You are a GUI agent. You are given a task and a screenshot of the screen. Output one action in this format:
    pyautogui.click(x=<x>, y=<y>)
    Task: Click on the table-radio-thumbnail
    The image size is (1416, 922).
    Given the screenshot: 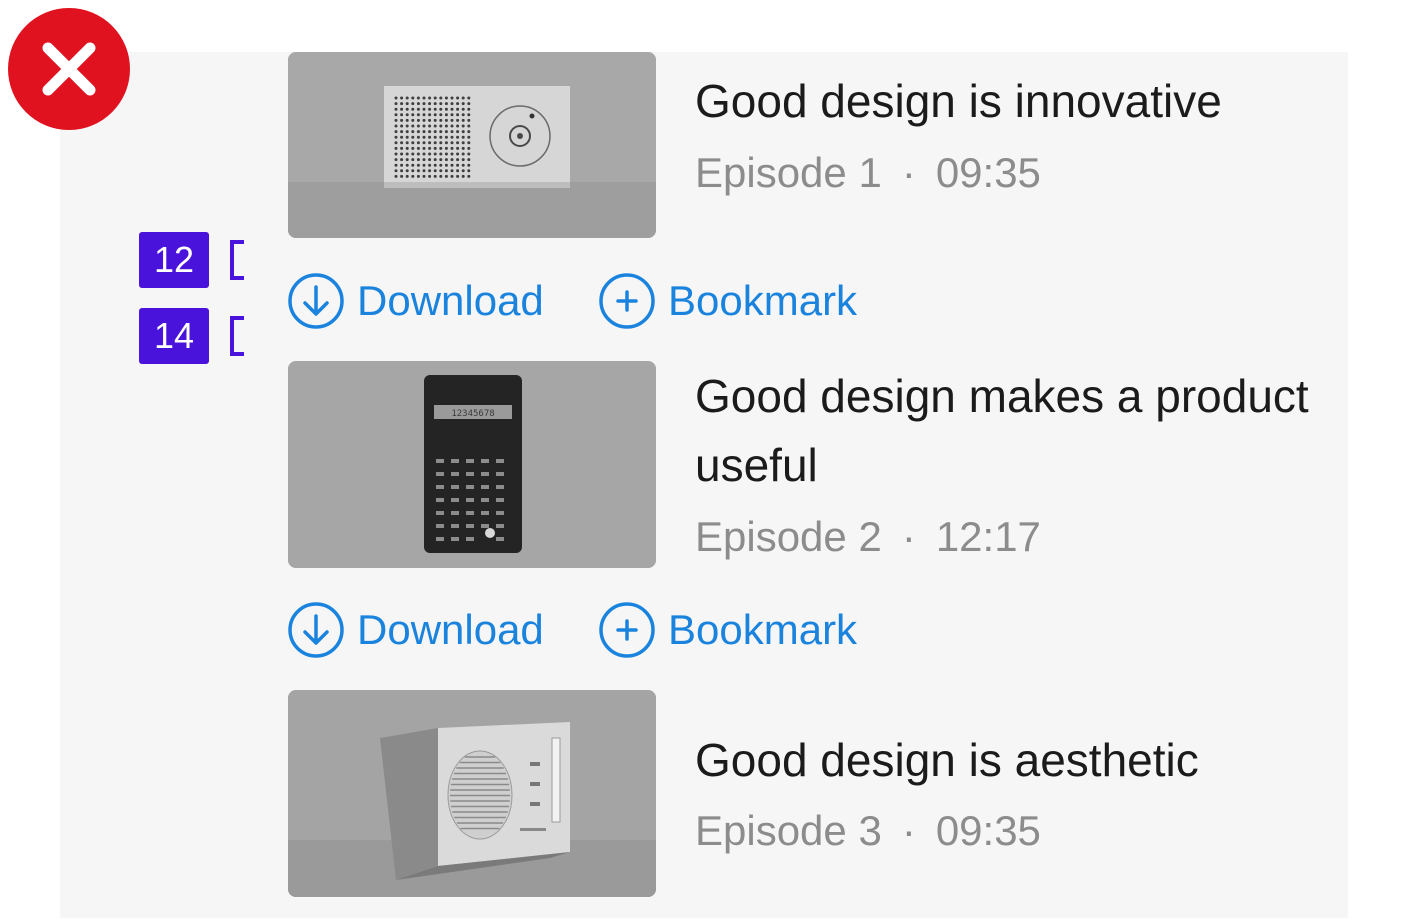 What is the action you would take?
    pyautogui.click(x=472, y=793)
    